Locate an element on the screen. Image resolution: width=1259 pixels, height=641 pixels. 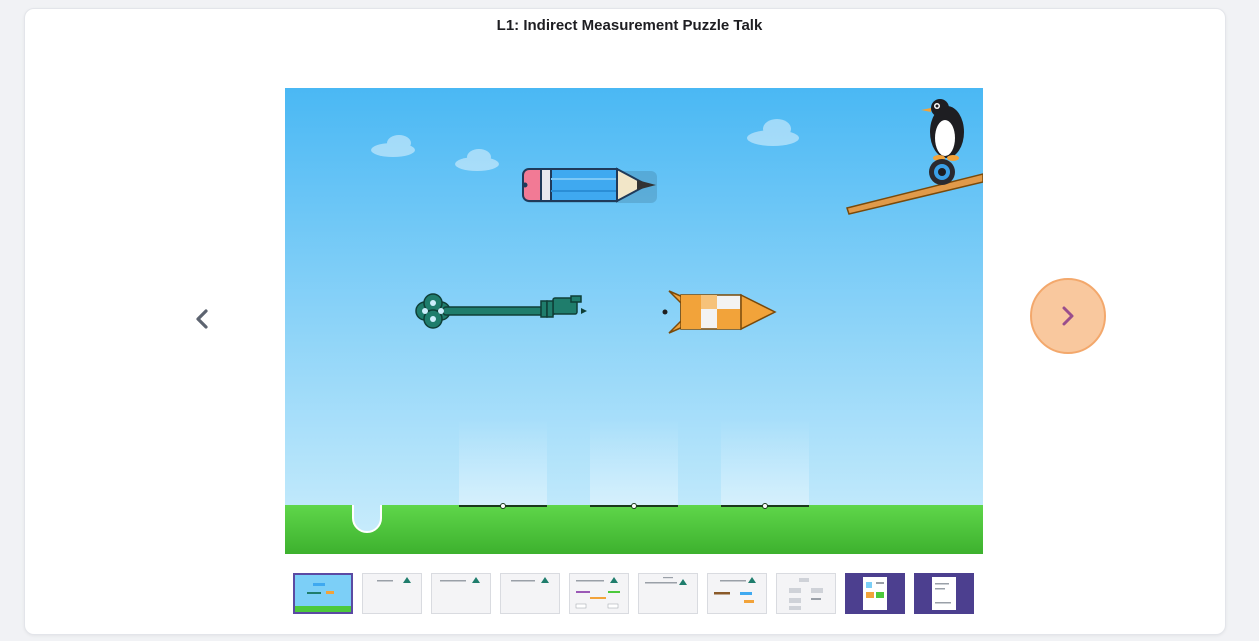
pencil-object is located at coordinates (590, 185).